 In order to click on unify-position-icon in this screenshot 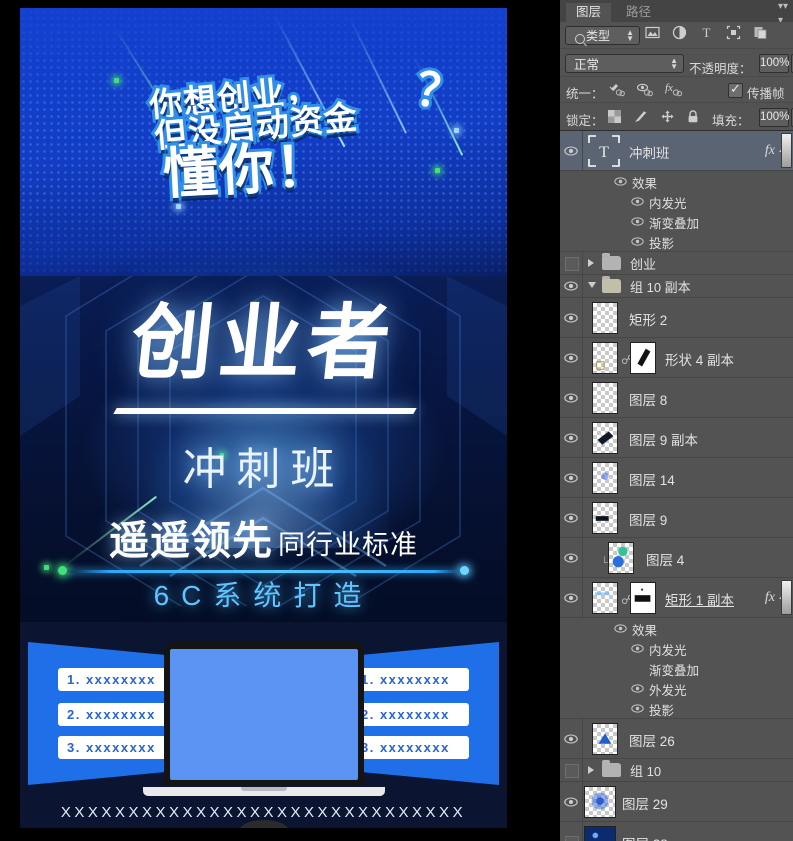, I will do `click(616, 91)`.